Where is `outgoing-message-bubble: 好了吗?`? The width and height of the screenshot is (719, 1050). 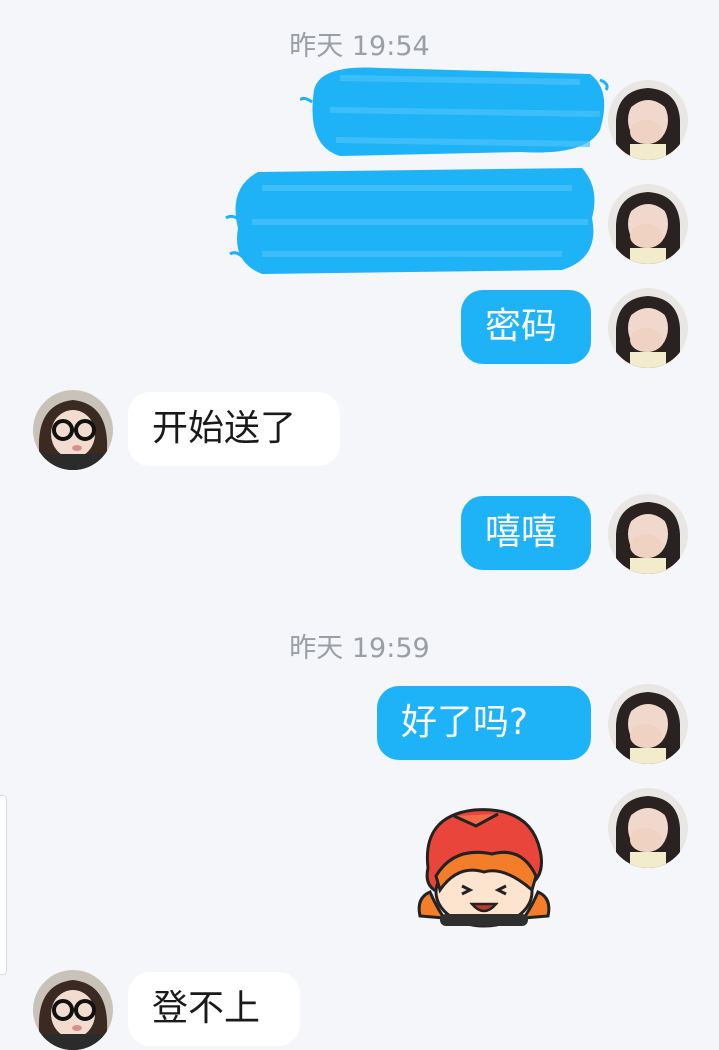 outgoing-message-bubble: 好了吗? is located at coordinates (484, 723).